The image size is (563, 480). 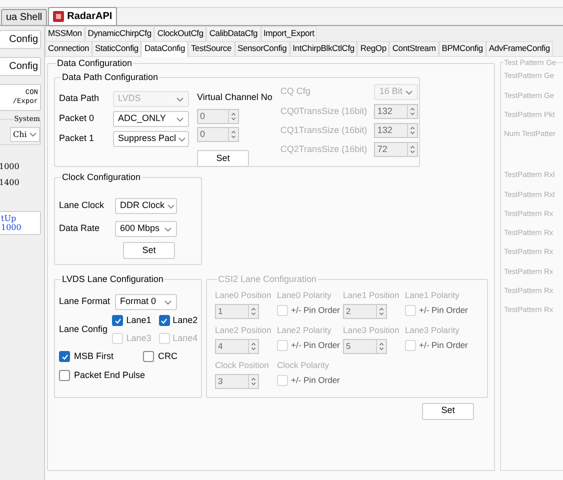 What do you see at coordinates (304, 295) in the screenshot?
I see `field-label: Lane0 Polarity` at bounding box center [304, 295].